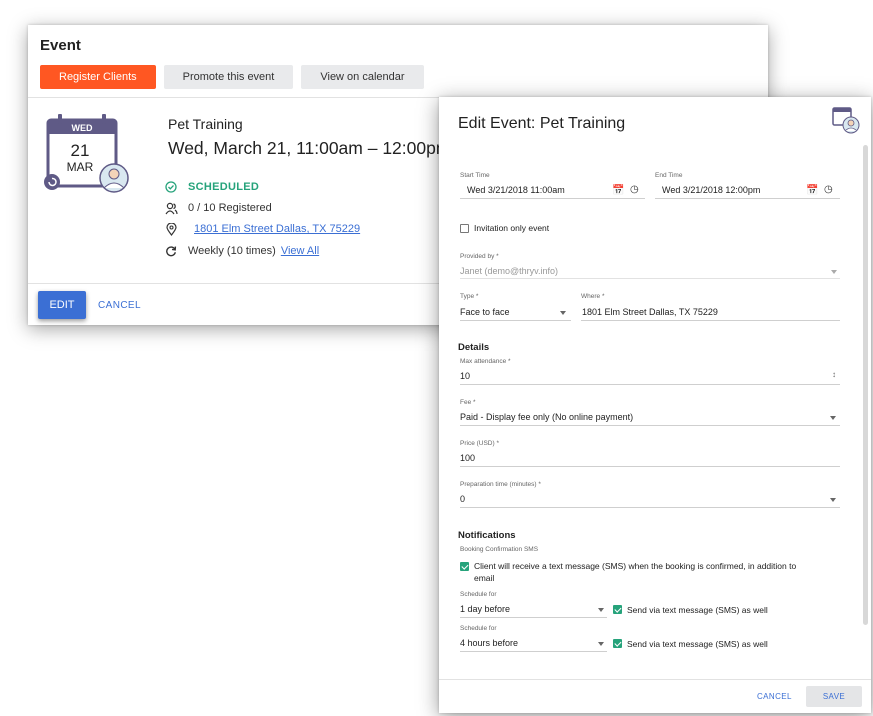  Describe the element at coordinates (300, 251) in the screenshot. I see `view-all-link: View All` at that location.